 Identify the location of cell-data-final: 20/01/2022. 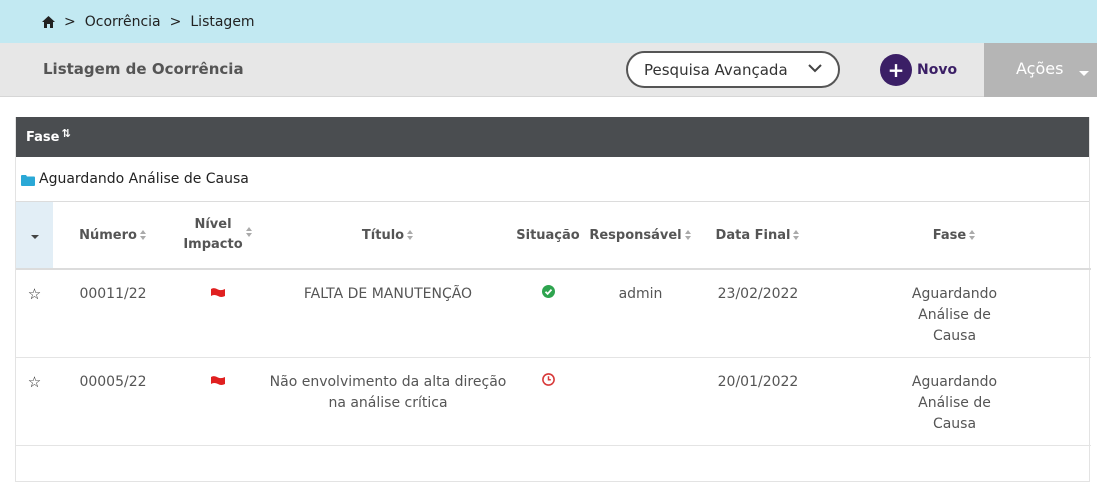
(758, 401).